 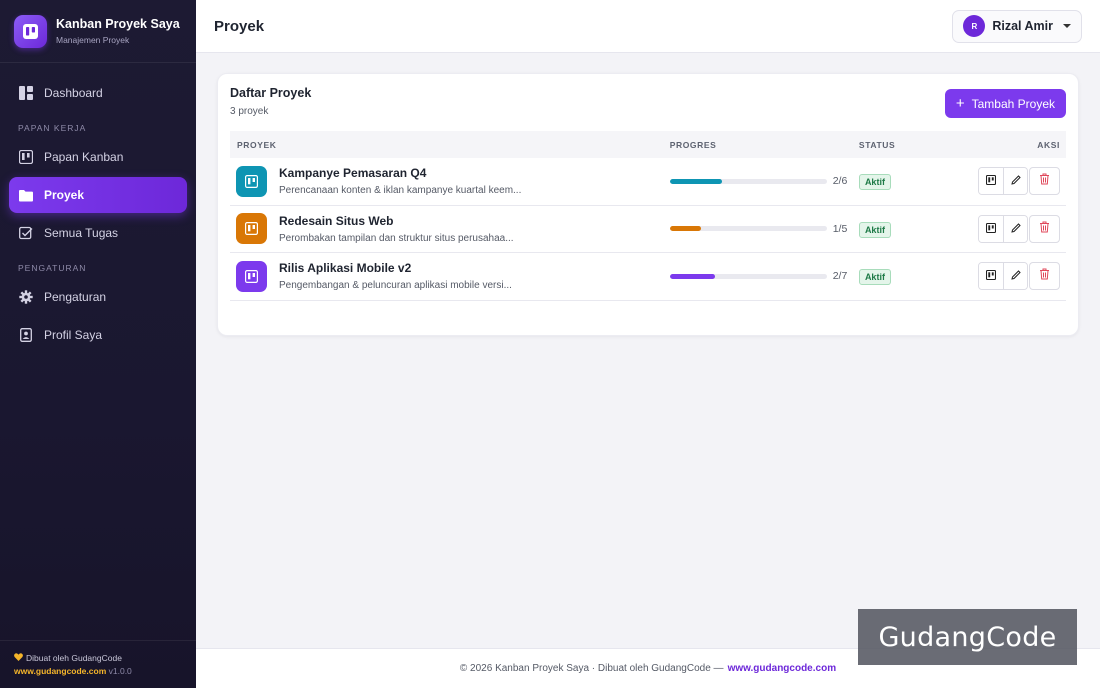 What do you see at coordinates (26, 233) in the screenshot?
I see `checkbox-icon` at bounding box center [26, 233].